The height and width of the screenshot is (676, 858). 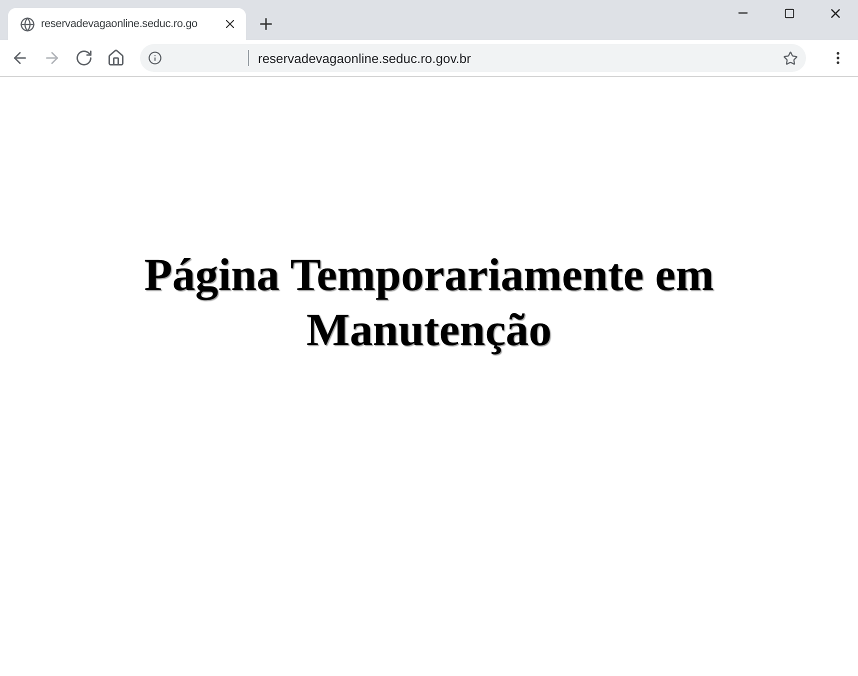 What do you see at coordinates (119, 24) in the screenshot?
I see `tab-title: reservadevagaonline.seduc.ro.go` at bounding box center [119, 24].